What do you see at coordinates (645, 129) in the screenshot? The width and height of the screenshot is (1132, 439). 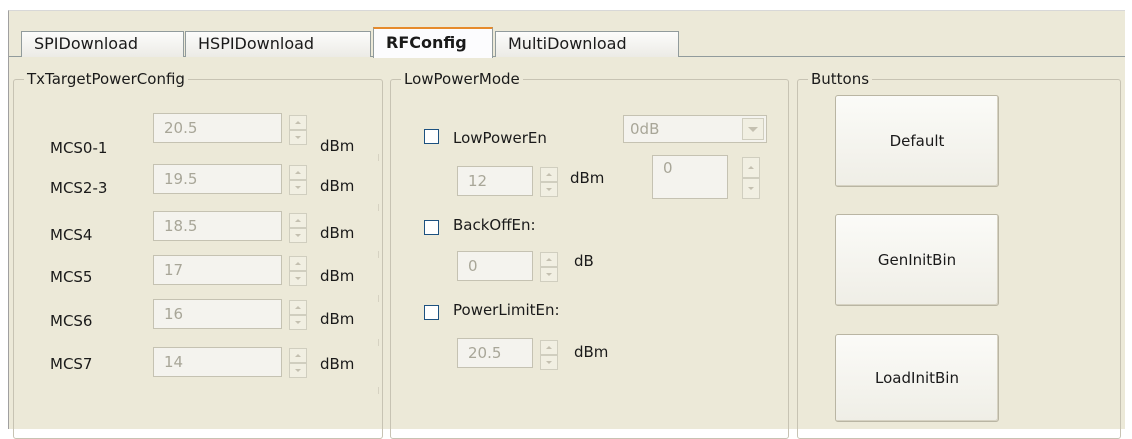 I see `low-power-select-value: 0dB` at bounding box center [645, 129].